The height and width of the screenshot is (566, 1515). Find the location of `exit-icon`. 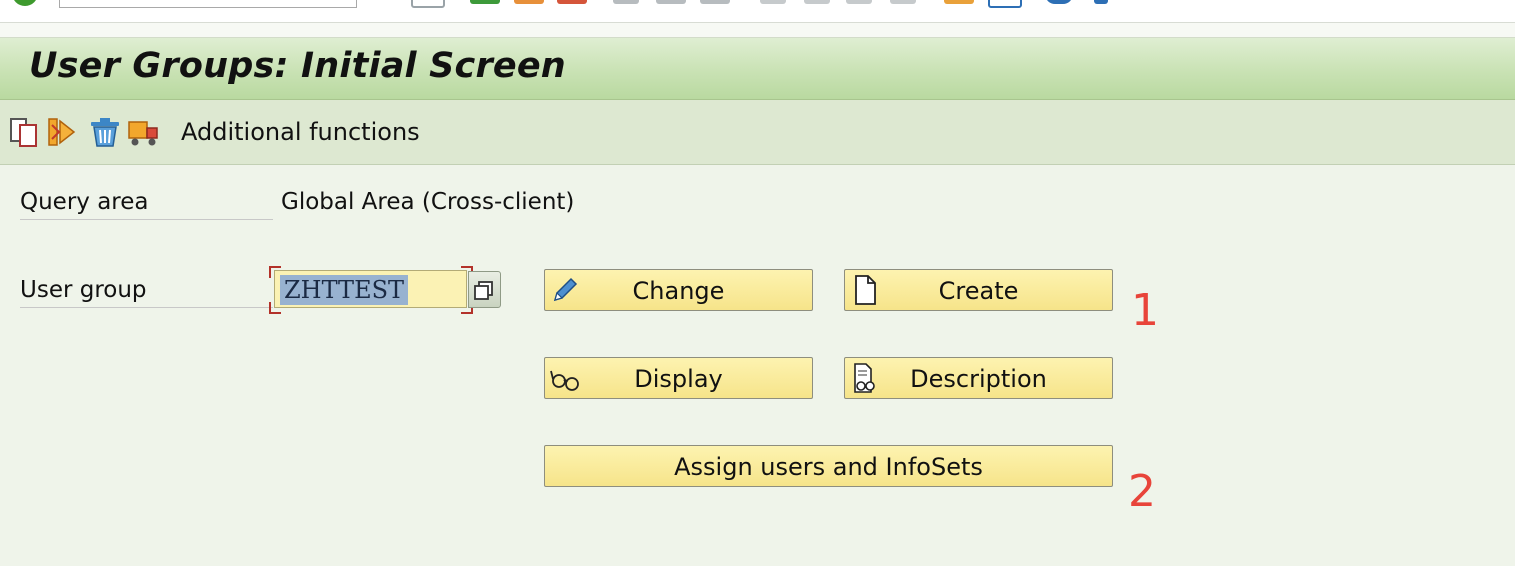

exit-icon is located at coordinates (529, 2).